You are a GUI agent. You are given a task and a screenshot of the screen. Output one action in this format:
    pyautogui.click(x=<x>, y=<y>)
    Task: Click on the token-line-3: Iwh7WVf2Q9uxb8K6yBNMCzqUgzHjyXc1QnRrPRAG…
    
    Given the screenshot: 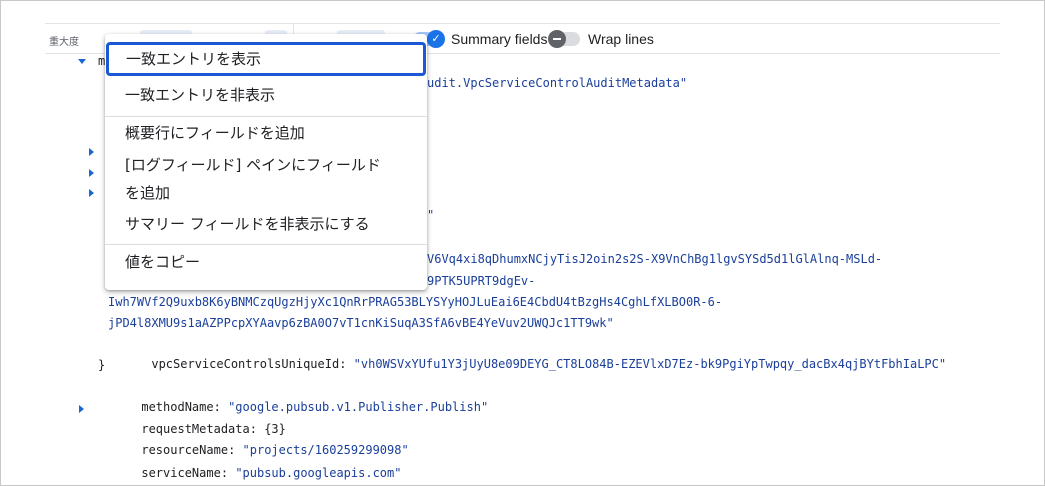 What is the action you would take?
    pyautogui.click(x=415, y=302)
    